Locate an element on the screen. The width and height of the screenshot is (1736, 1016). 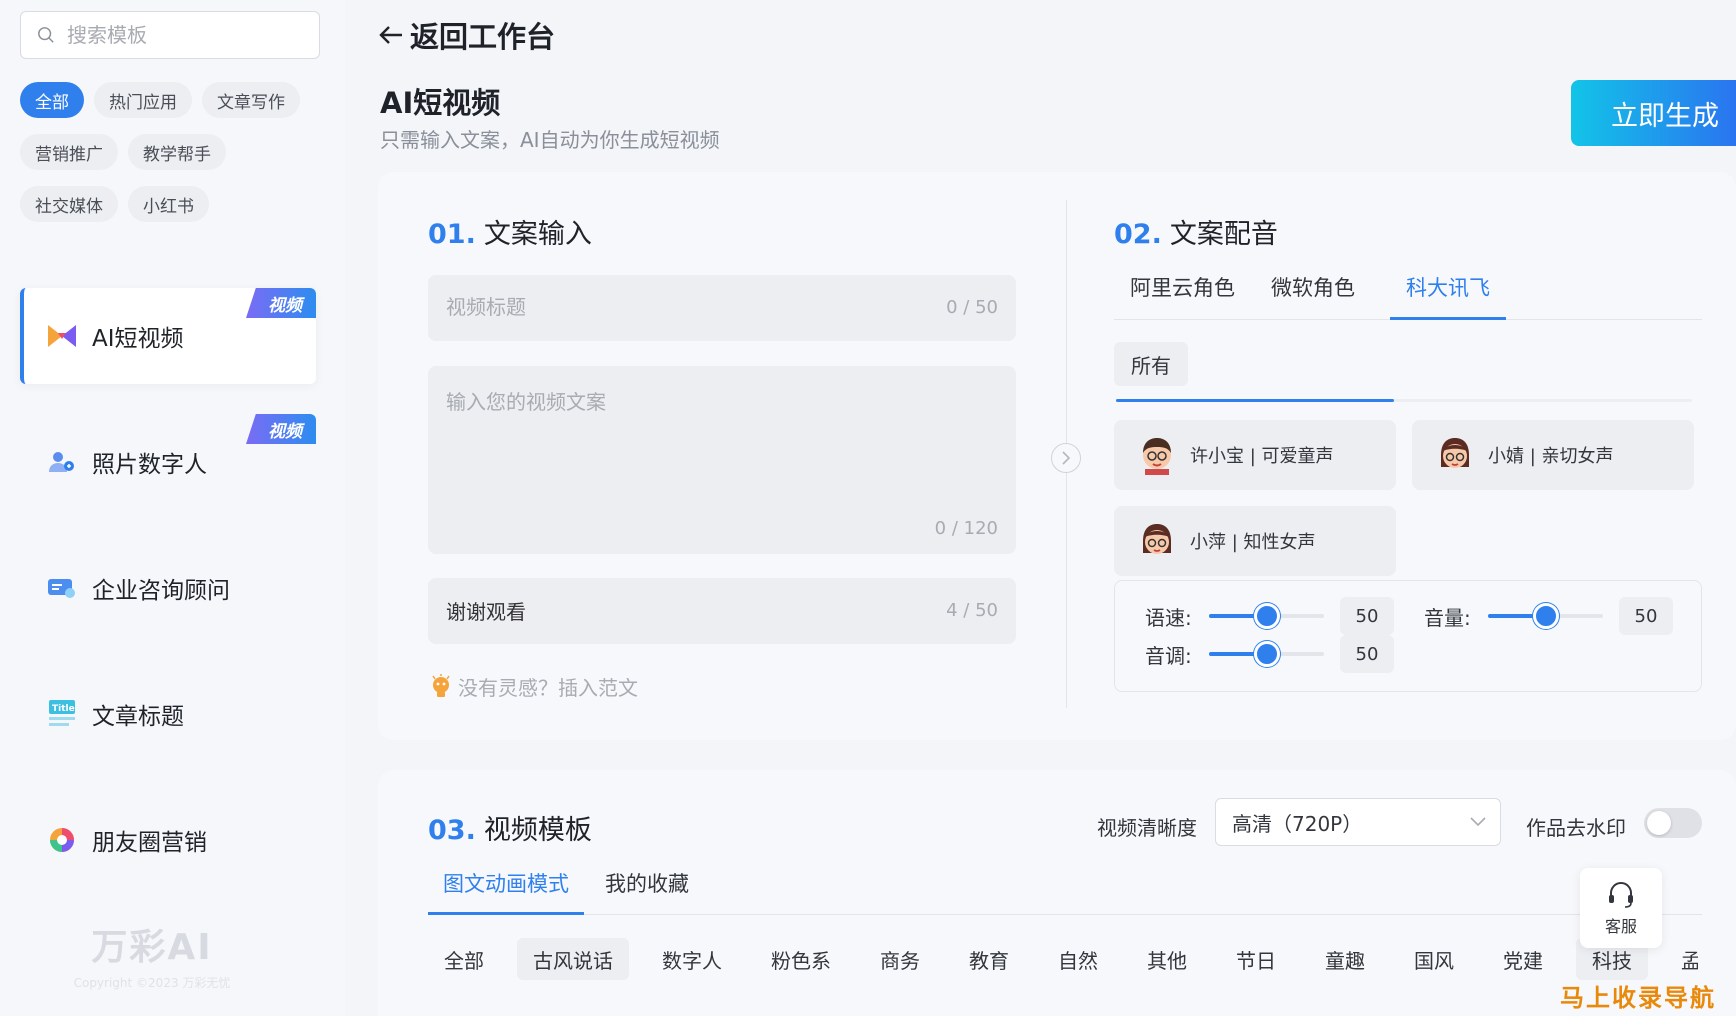
section-title-script: 01. 文案输入 is located at coordinates (510, 231).